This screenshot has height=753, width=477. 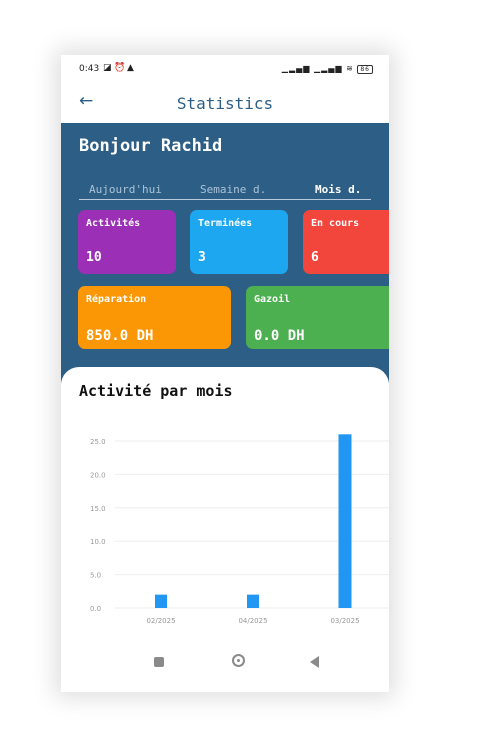 What do you see at coordinates (279, 336) in the screenshot?
I see `card-value: 0.0 DH` at bounding box center [279, 336].